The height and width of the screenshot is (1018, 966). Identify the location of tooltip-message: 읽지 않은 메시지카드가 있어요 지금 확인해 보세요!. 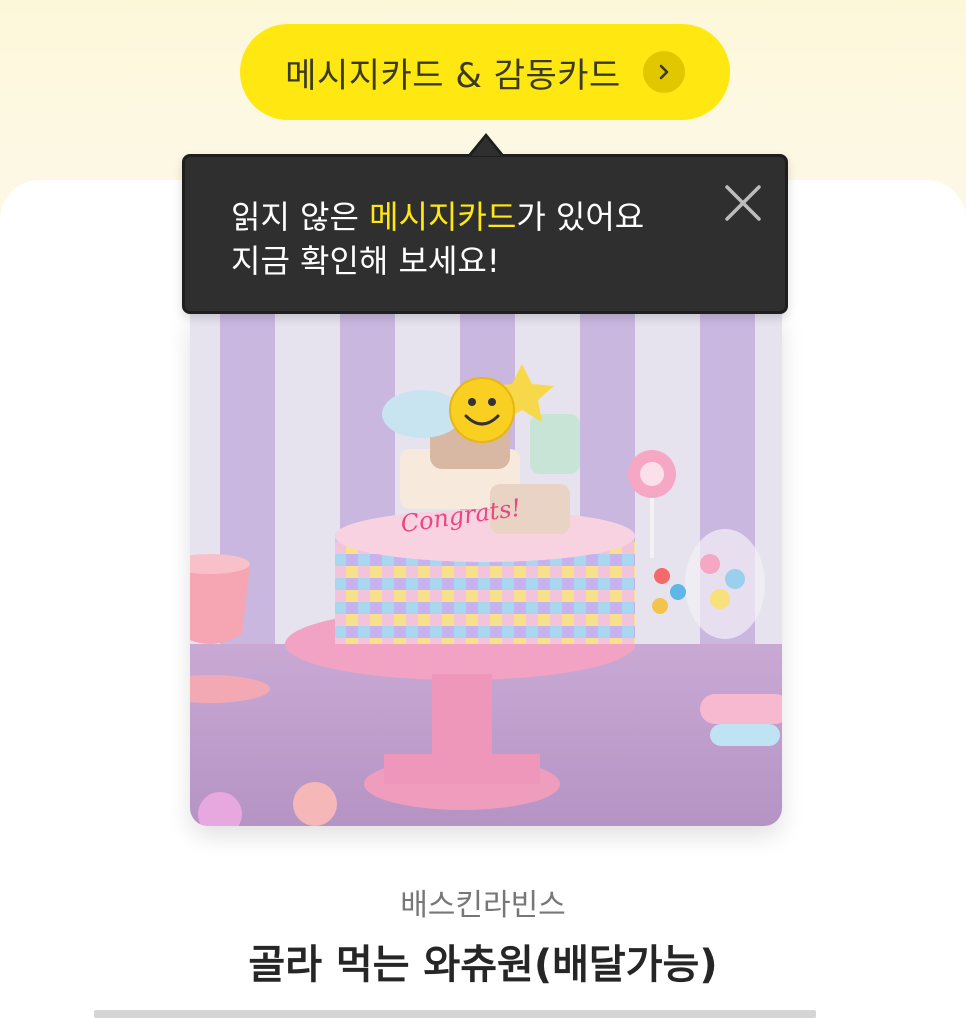
(437, 239).